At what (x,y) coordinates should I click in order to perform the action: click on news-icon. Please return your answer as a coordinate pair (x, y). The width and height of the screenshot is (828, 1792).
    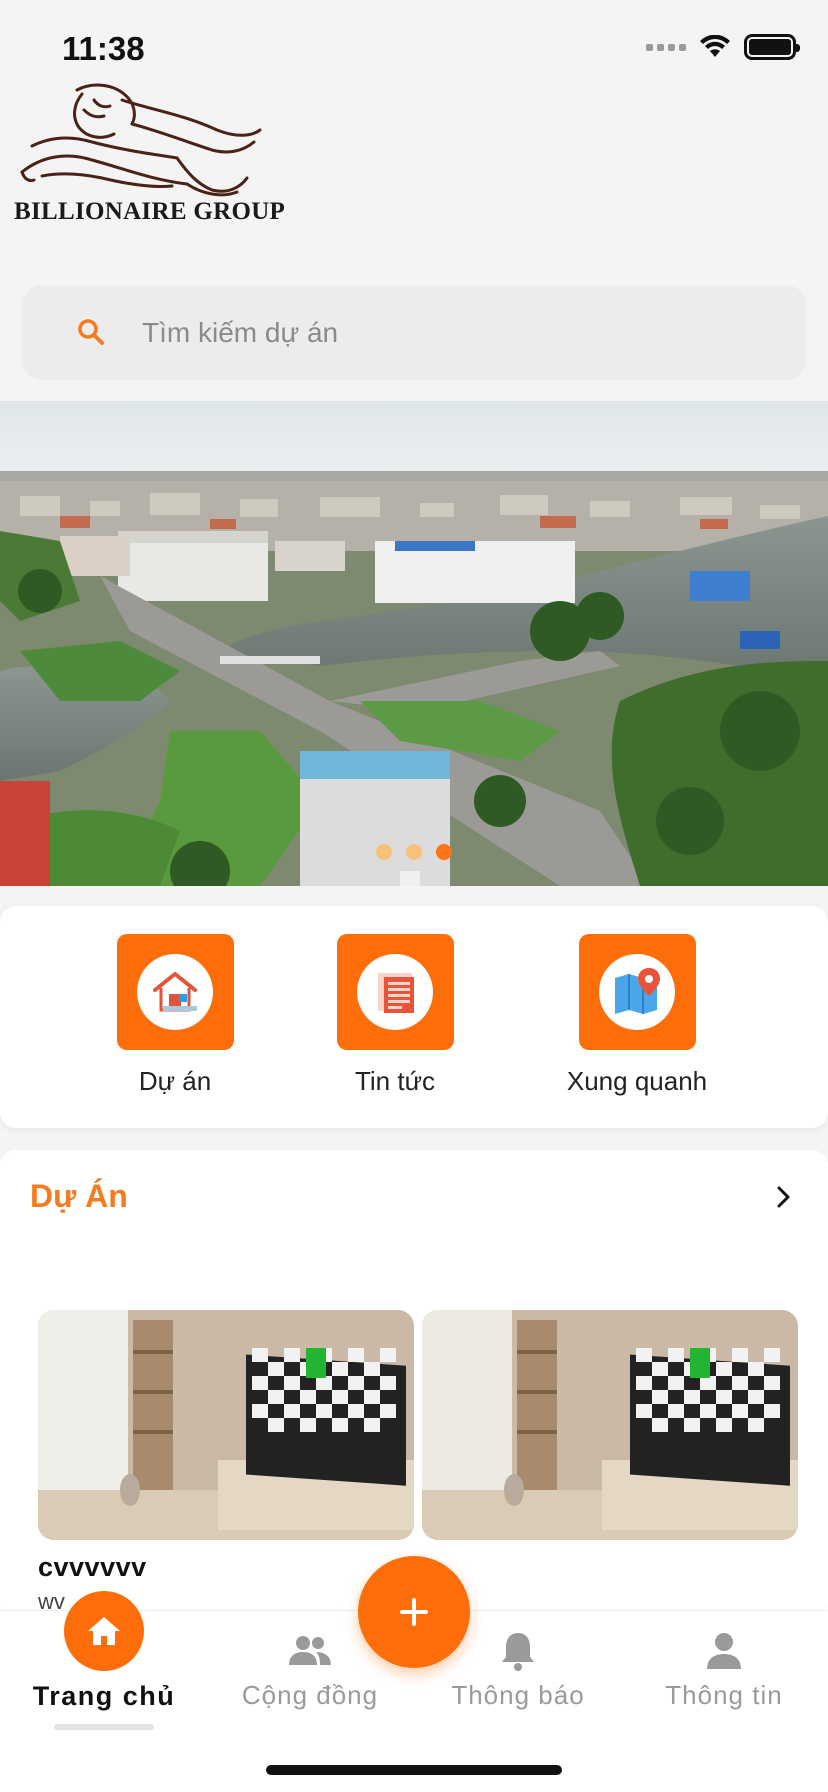
    Looking at the image, I should click on (396, 993).